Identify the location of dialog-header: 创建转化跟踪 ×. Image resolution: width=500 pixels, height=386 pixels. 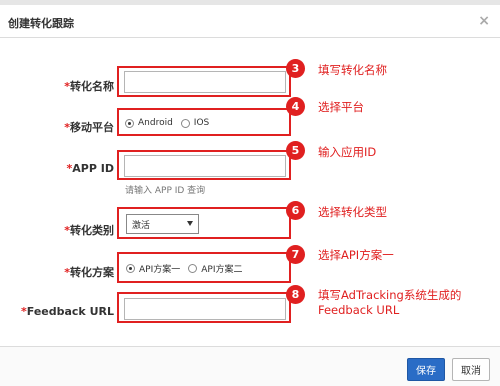
(250, 21).